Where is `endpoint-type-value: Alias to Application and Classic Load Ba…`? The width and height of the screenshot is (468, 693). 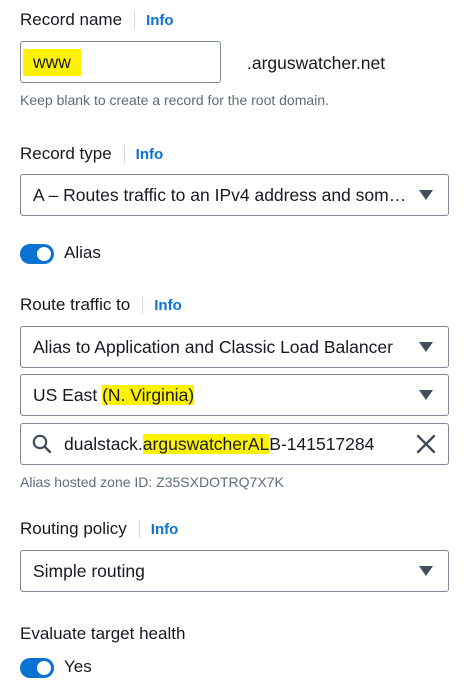
endpoint-type-value: Alias to Application and Classic Load Ba… is located at coordinates (213, 346).